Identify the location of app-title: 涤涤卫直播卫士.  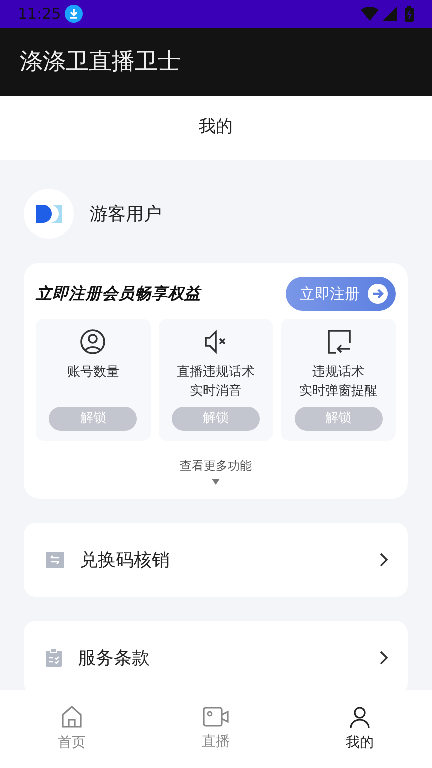
(100, 62).